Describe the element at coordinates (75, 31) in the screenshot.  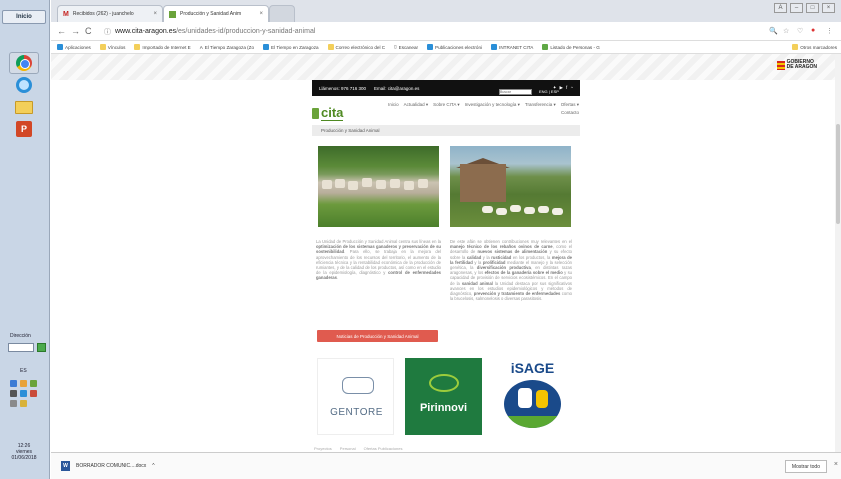
I see `forward-icon: →` at that location.